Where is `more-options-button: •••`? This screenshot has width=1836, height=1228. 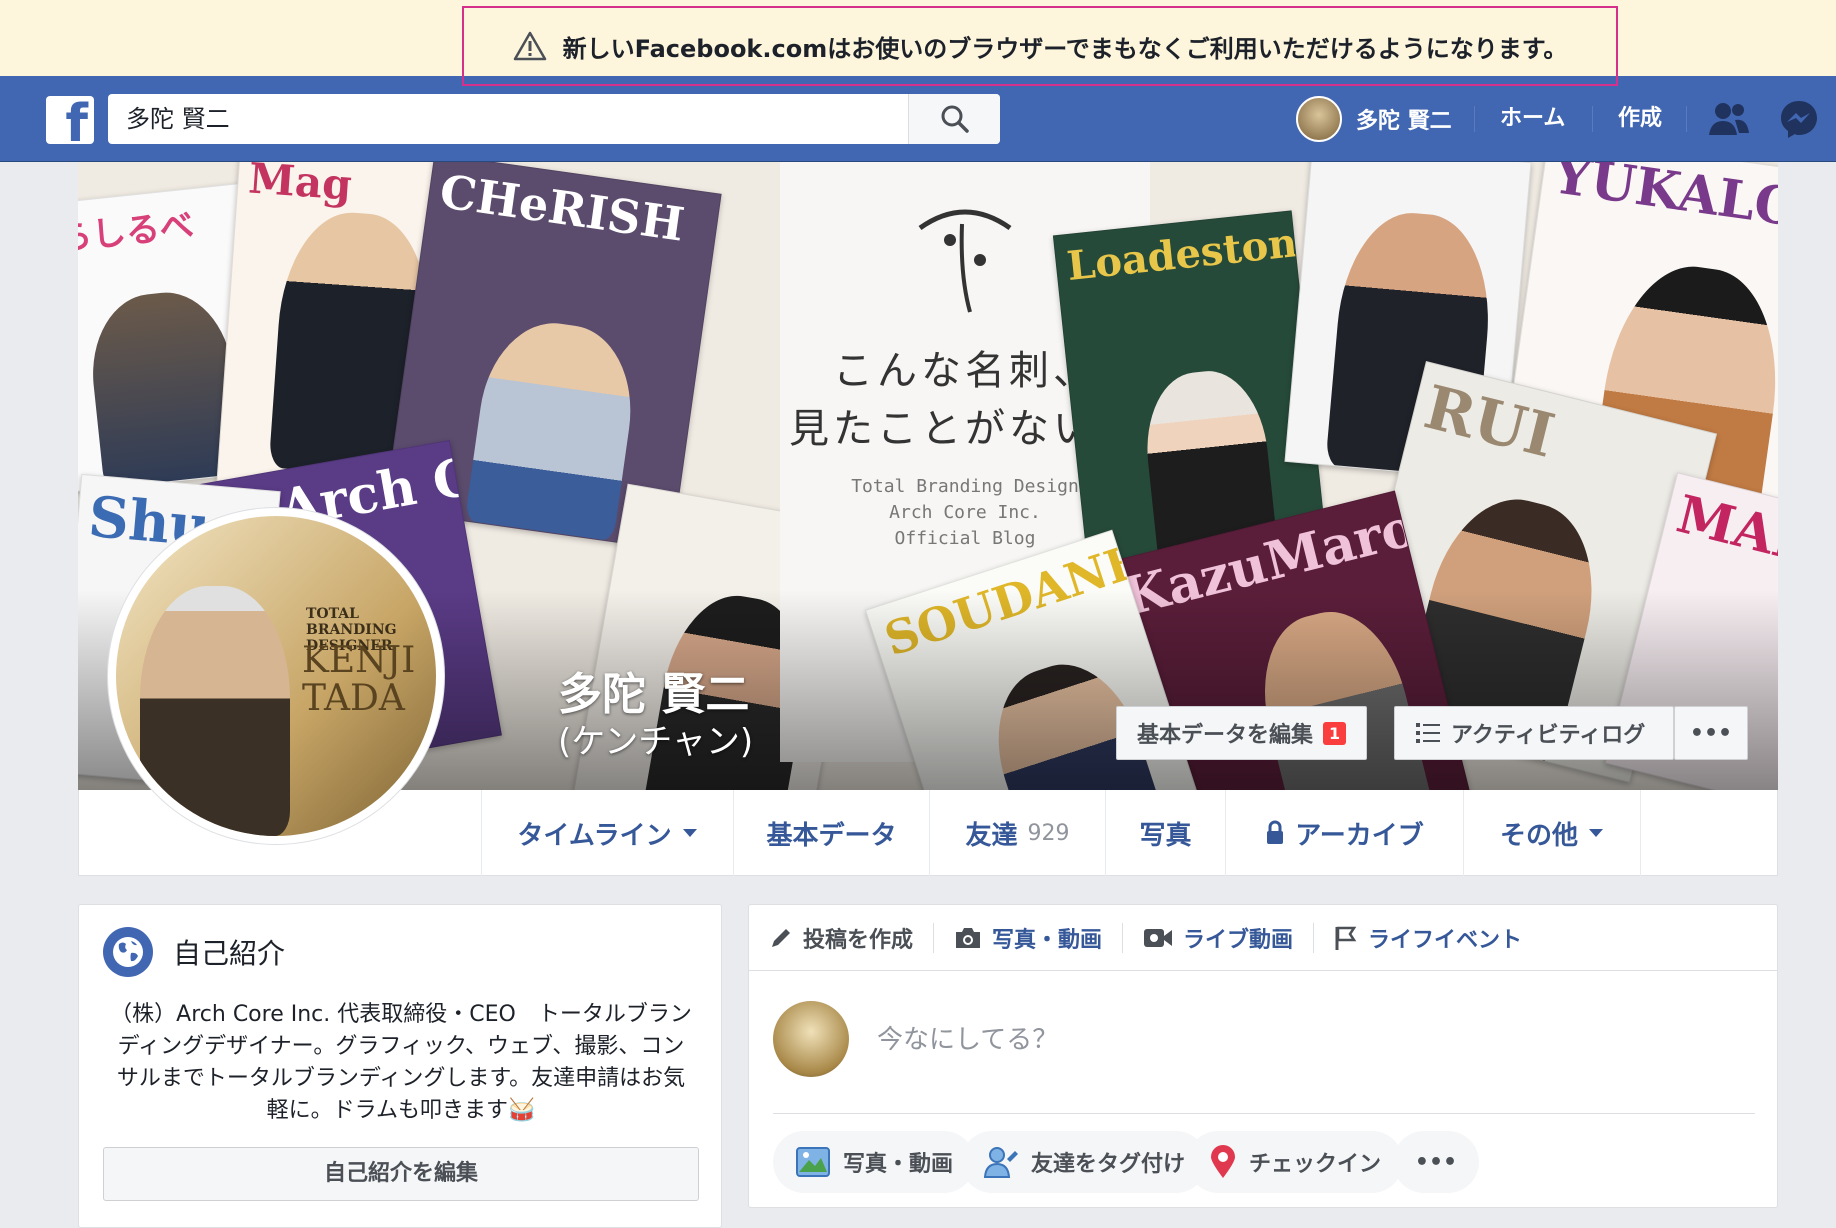
more-options-button: ••• is located at coordinates (1711, 733).